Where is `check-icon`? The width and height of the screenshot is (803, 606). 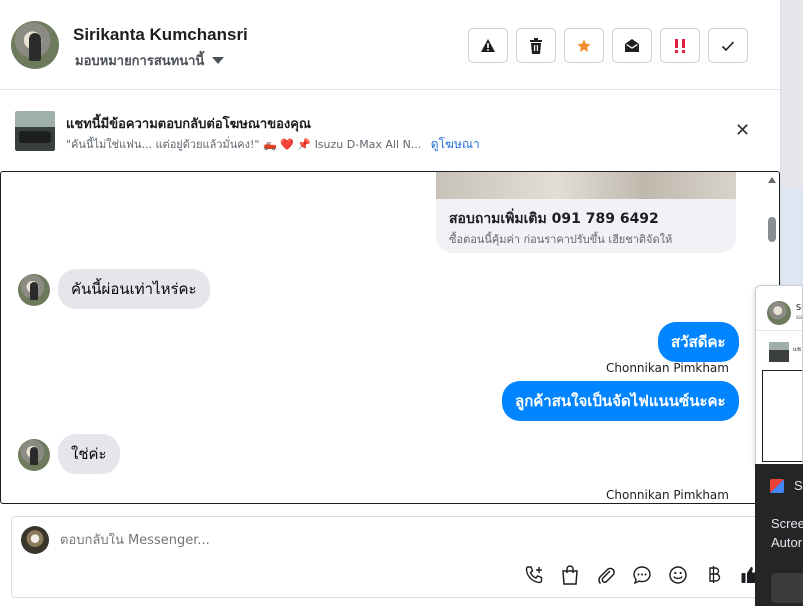 check-icon is located at coordinates (728, 45).